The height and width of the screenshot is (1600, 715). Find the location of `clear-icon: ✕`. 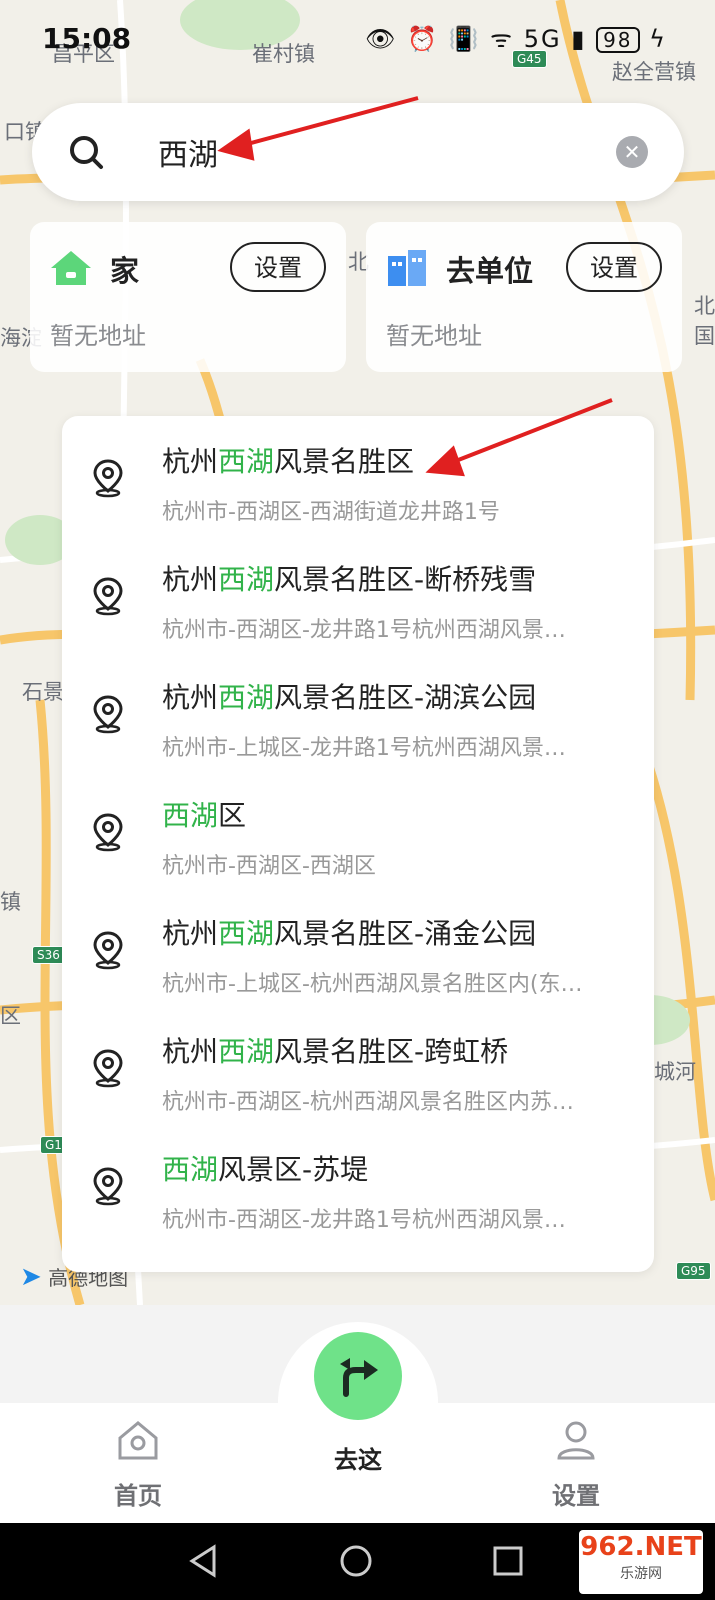

clear-icon: ✕ is located at coordinates (632, 152).